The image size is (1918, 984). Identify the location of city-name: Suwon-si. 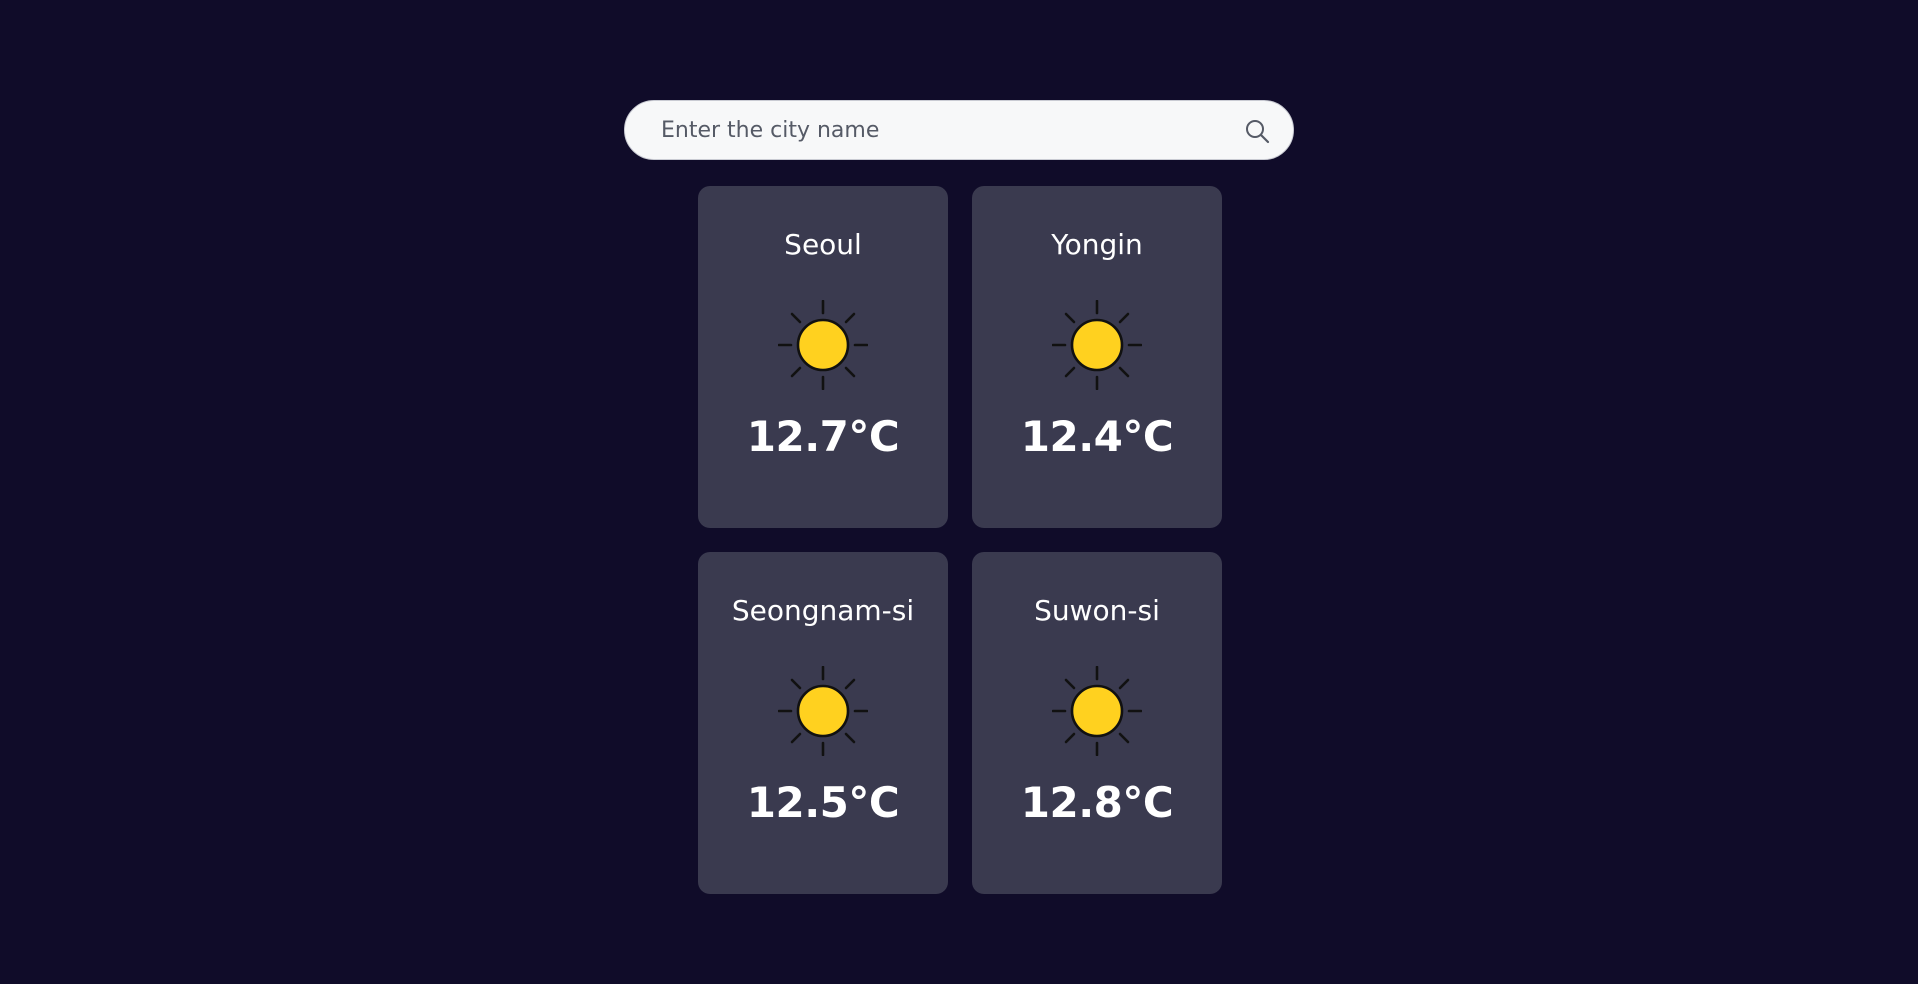
(1097, 610).